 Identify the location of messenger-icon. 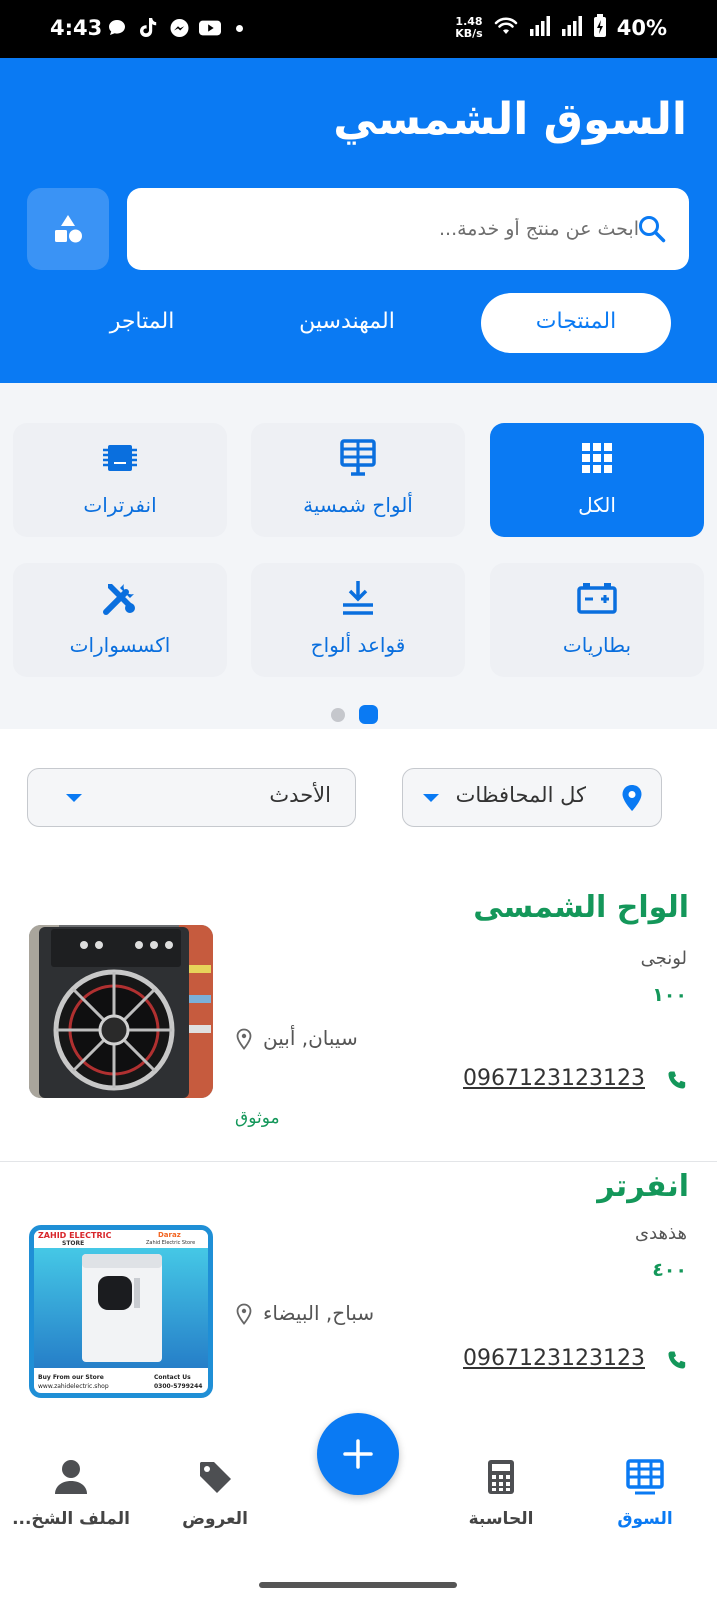
(179, 28).